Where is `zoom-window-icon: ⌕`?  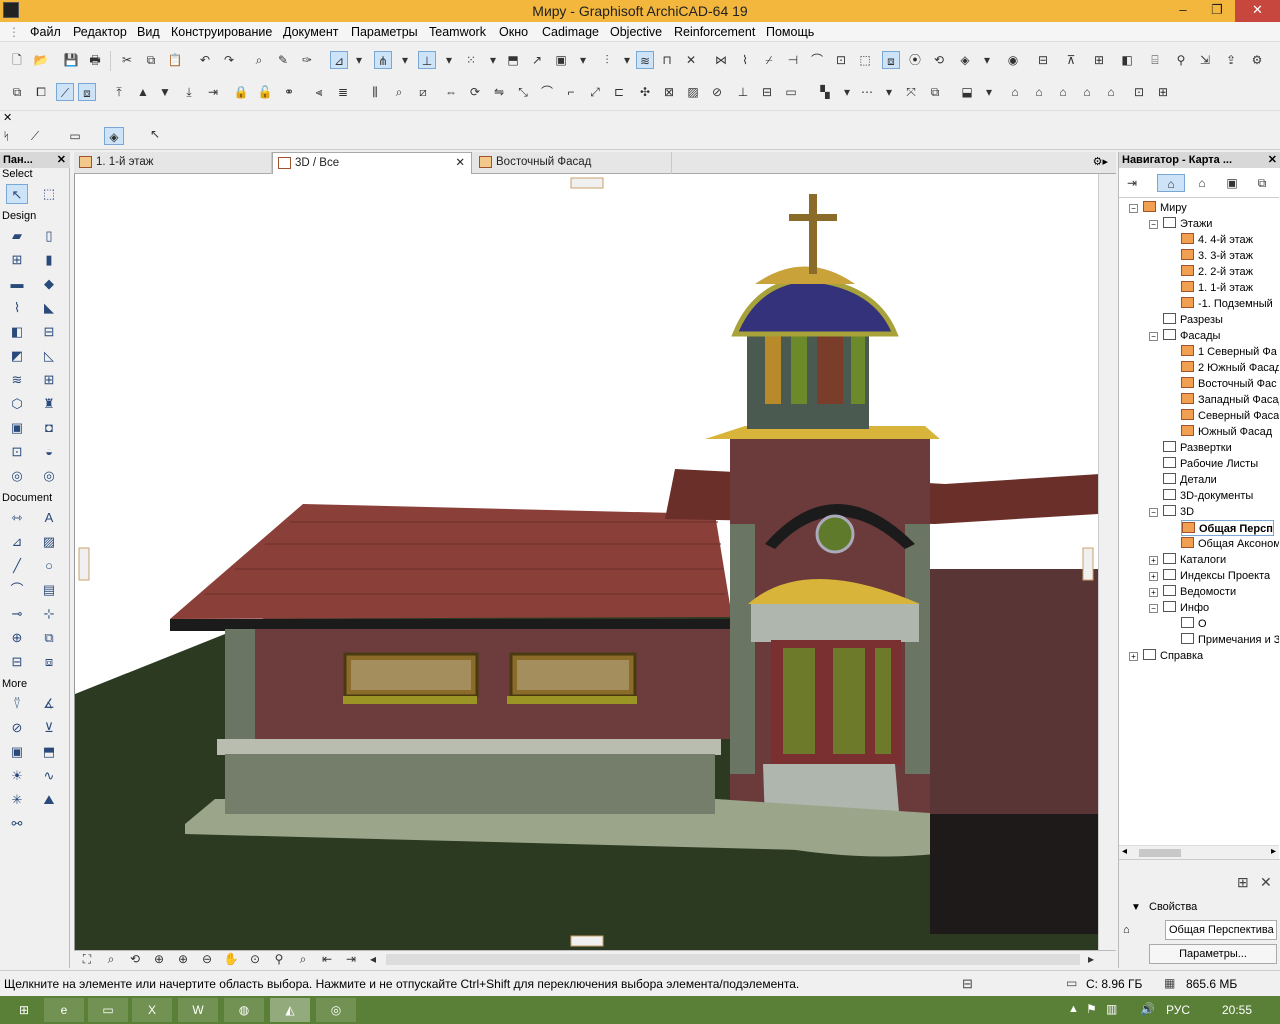 zoom-window-icon: ⌕ is located at coordinates (111, 959).